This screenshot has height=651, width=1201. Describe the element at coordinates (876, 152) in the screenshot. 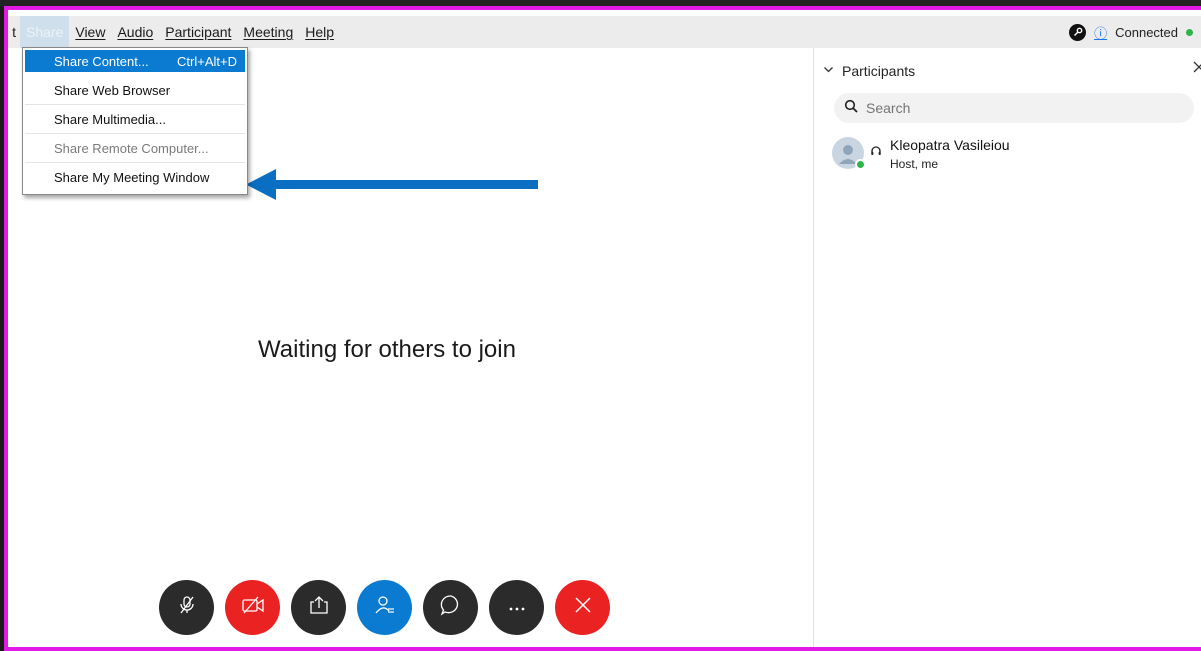

I see `headset-icon` at that location.